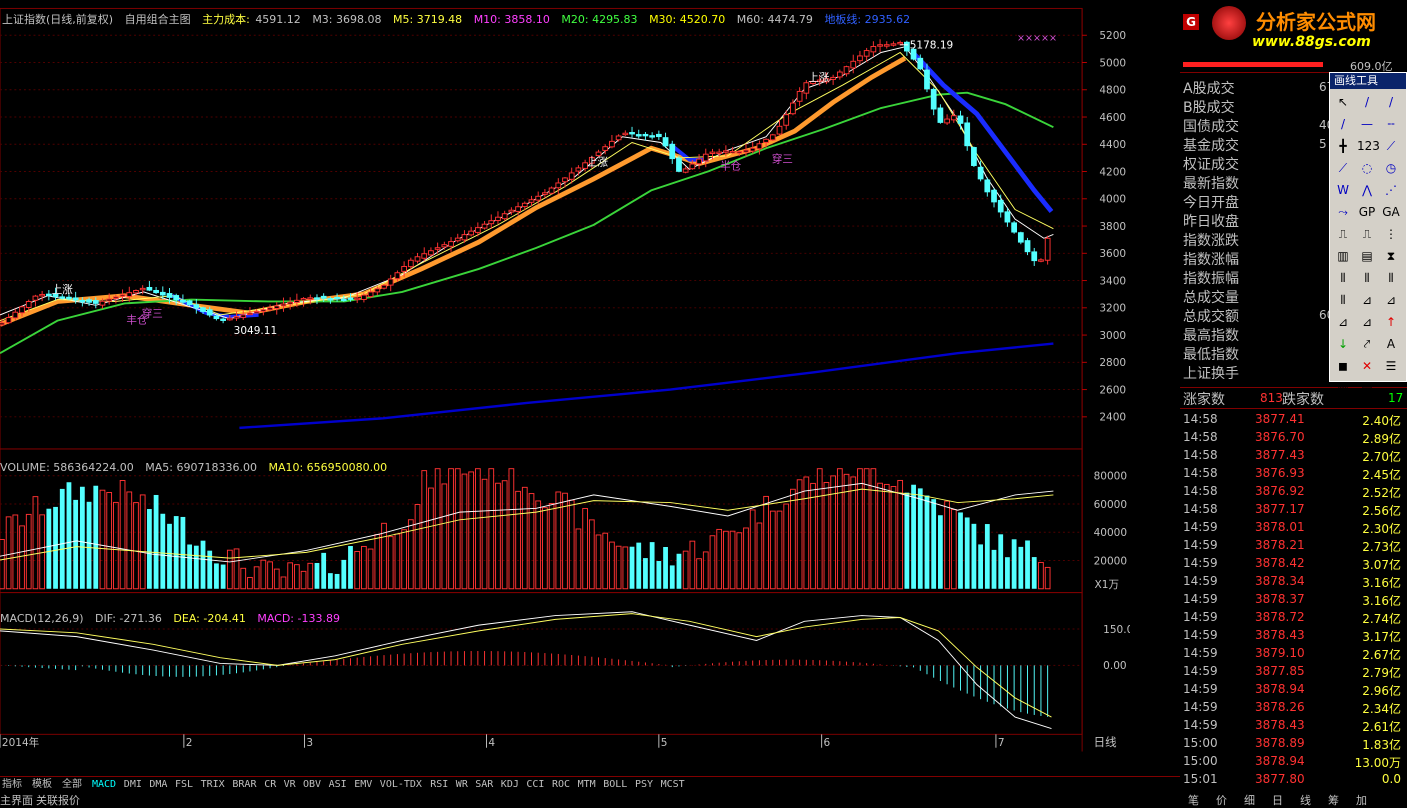 This screenshot has width=1407, height=808. Describe the element at coordinates (615, 785) in the screenshot. I see `indicator-tab-boll: BOLL` at that location.